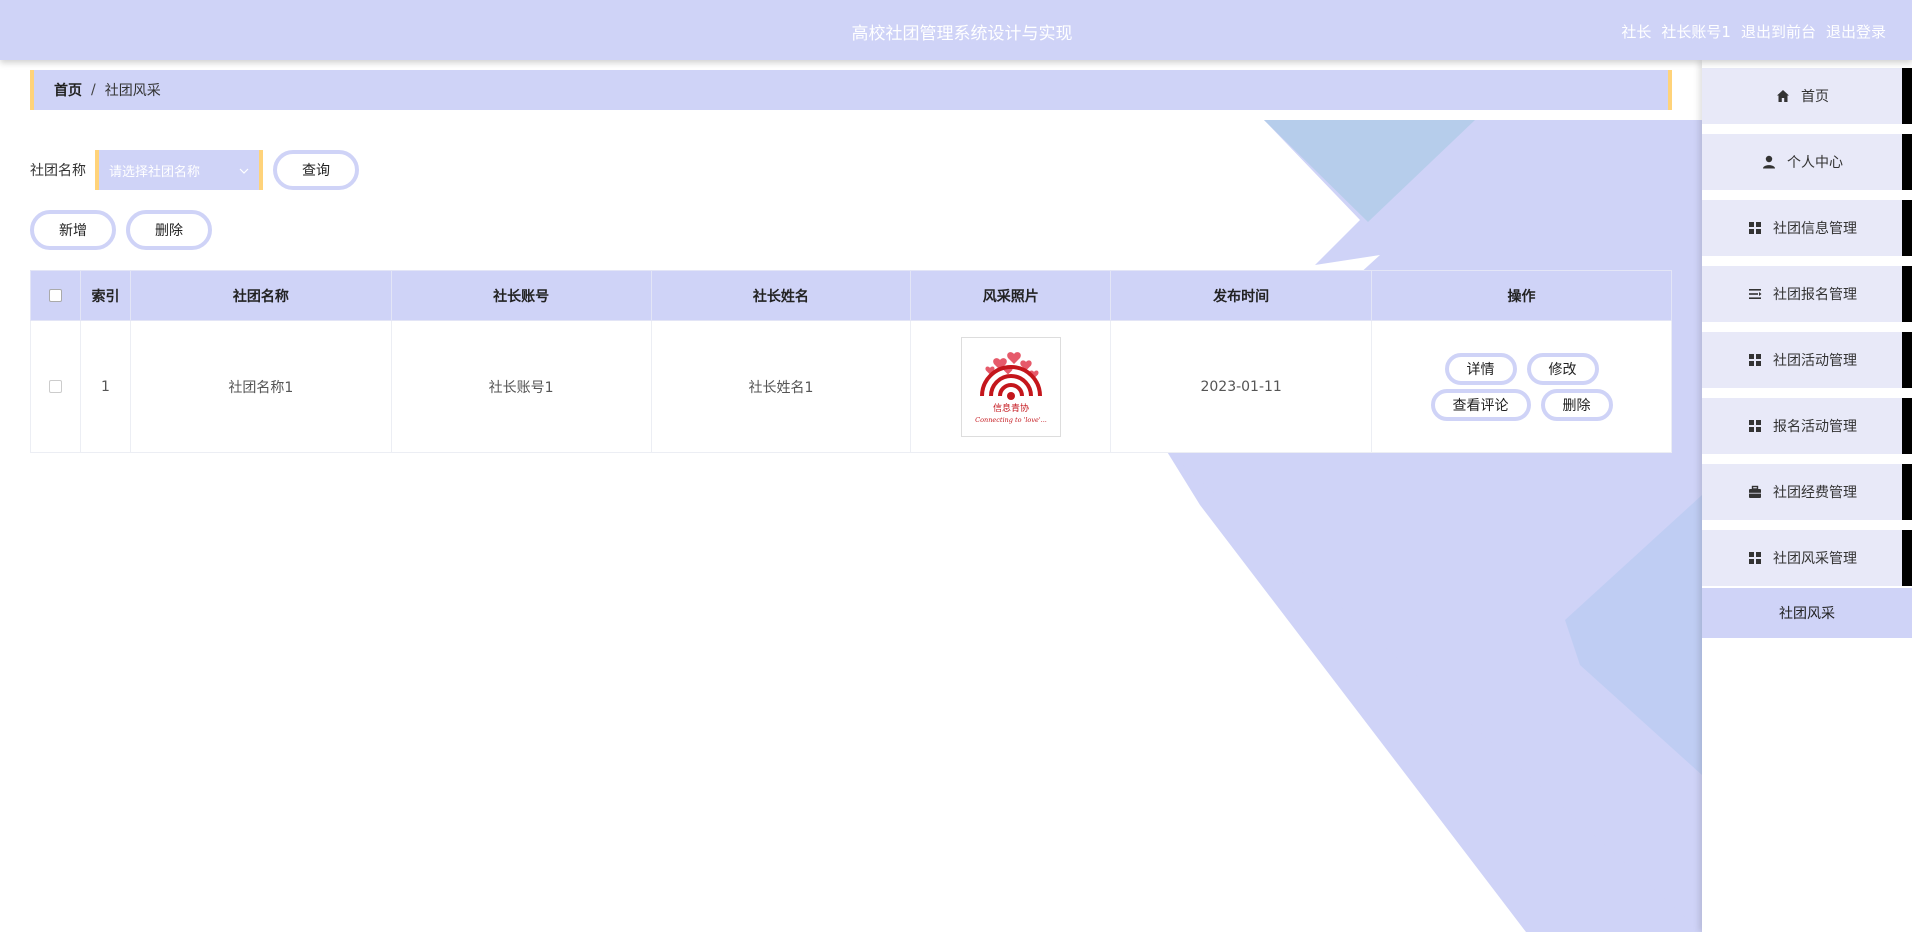  I want to click on club-name-select: 请选择社团名称, so click(179, 170).